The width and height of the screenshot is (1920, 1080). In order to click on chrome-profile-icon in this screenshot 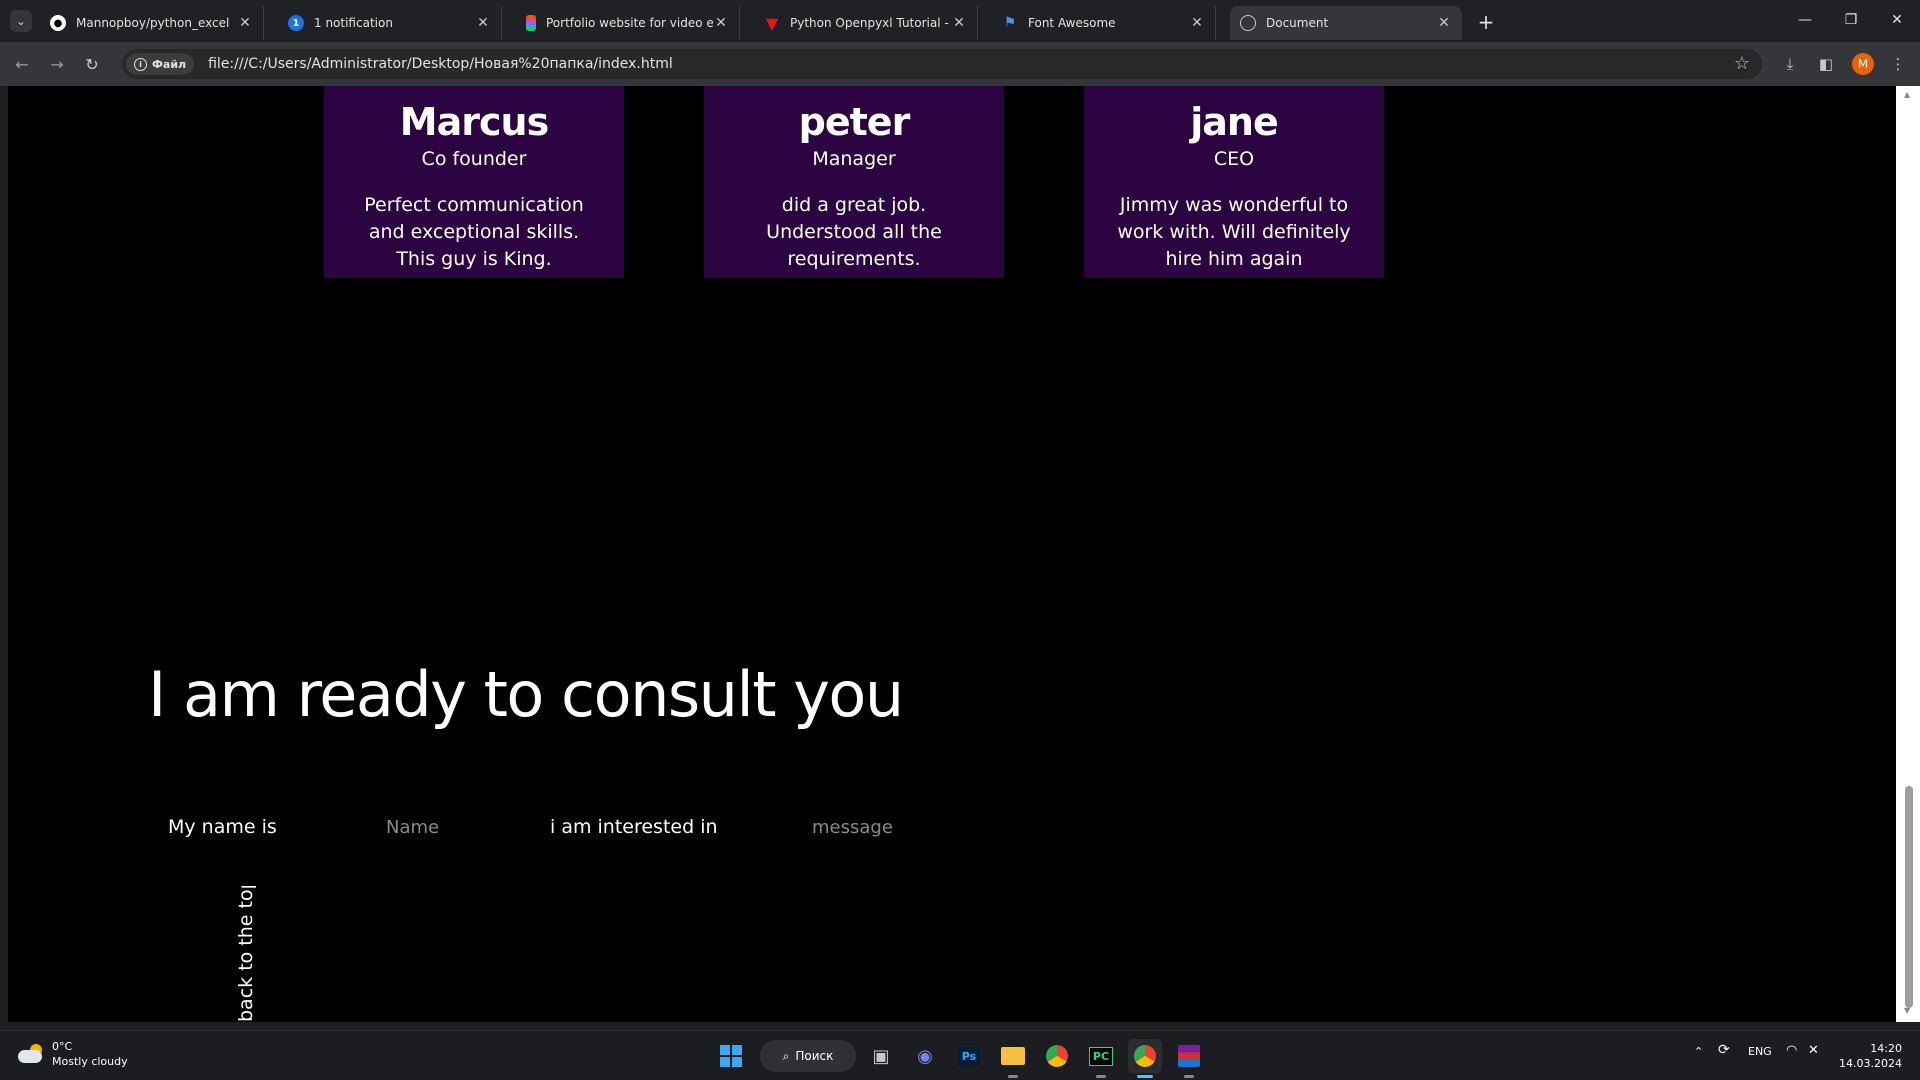, I will do `click(1145, 1056)`.